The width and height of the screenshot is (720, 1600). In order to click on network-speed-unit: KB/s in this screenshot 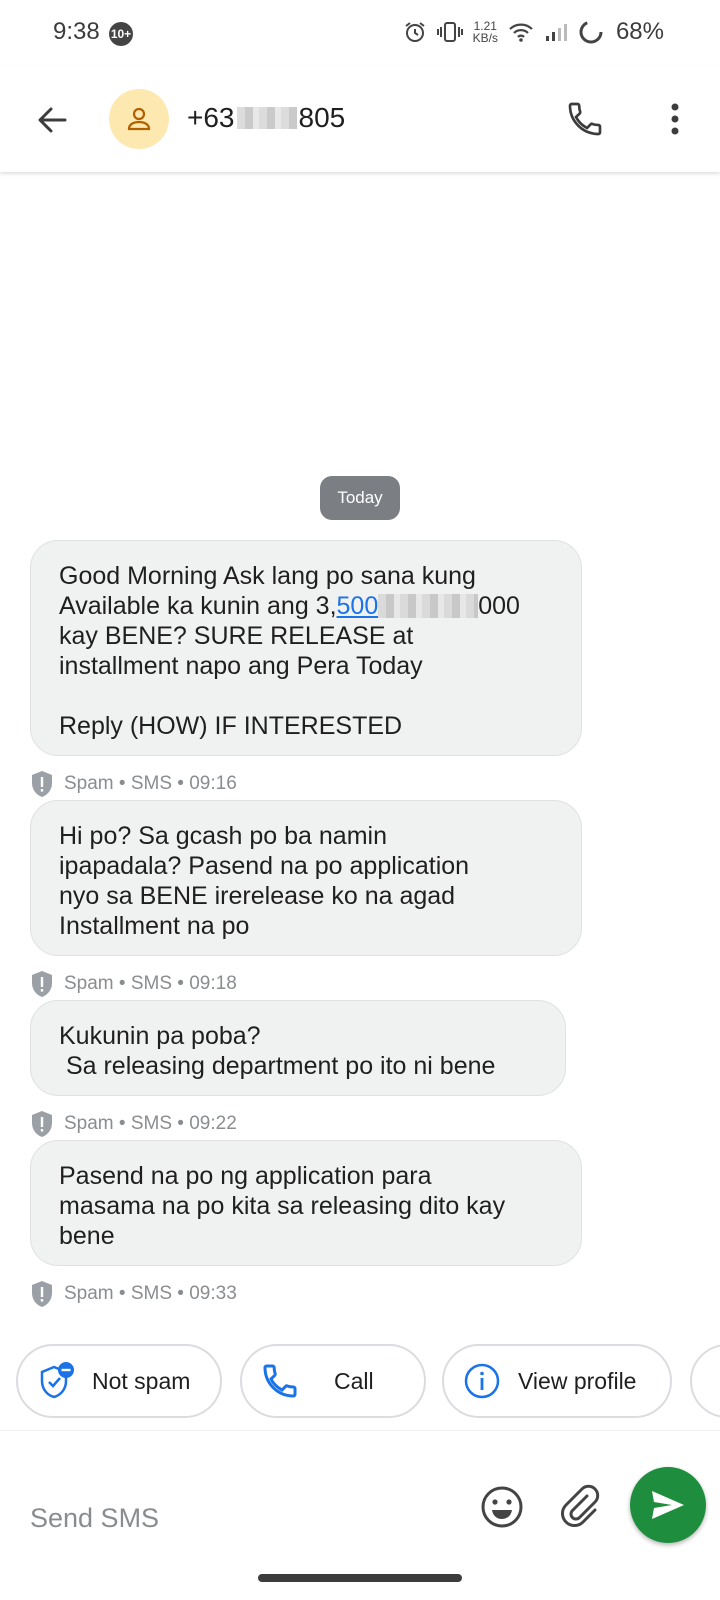, I will do `click(485, 38)`.